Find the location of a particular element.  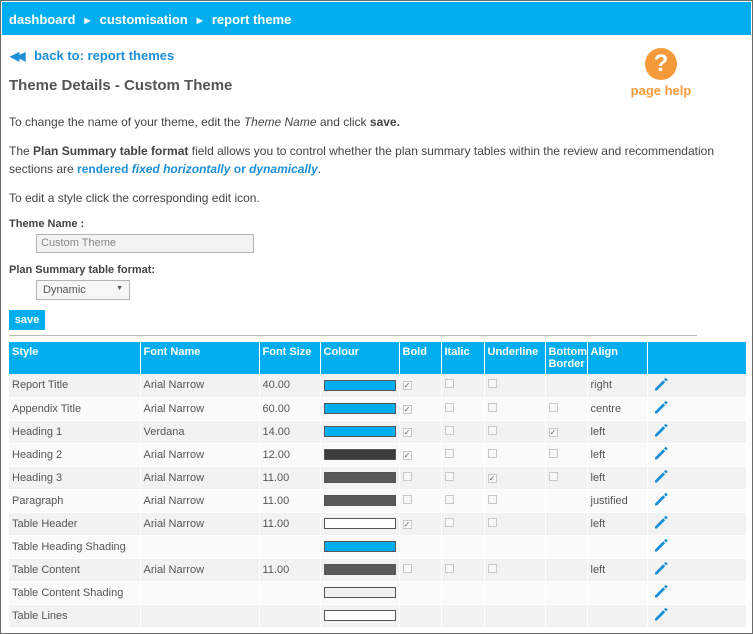

format-select: Dynamic ▼ is located at coordinates (83, 290).